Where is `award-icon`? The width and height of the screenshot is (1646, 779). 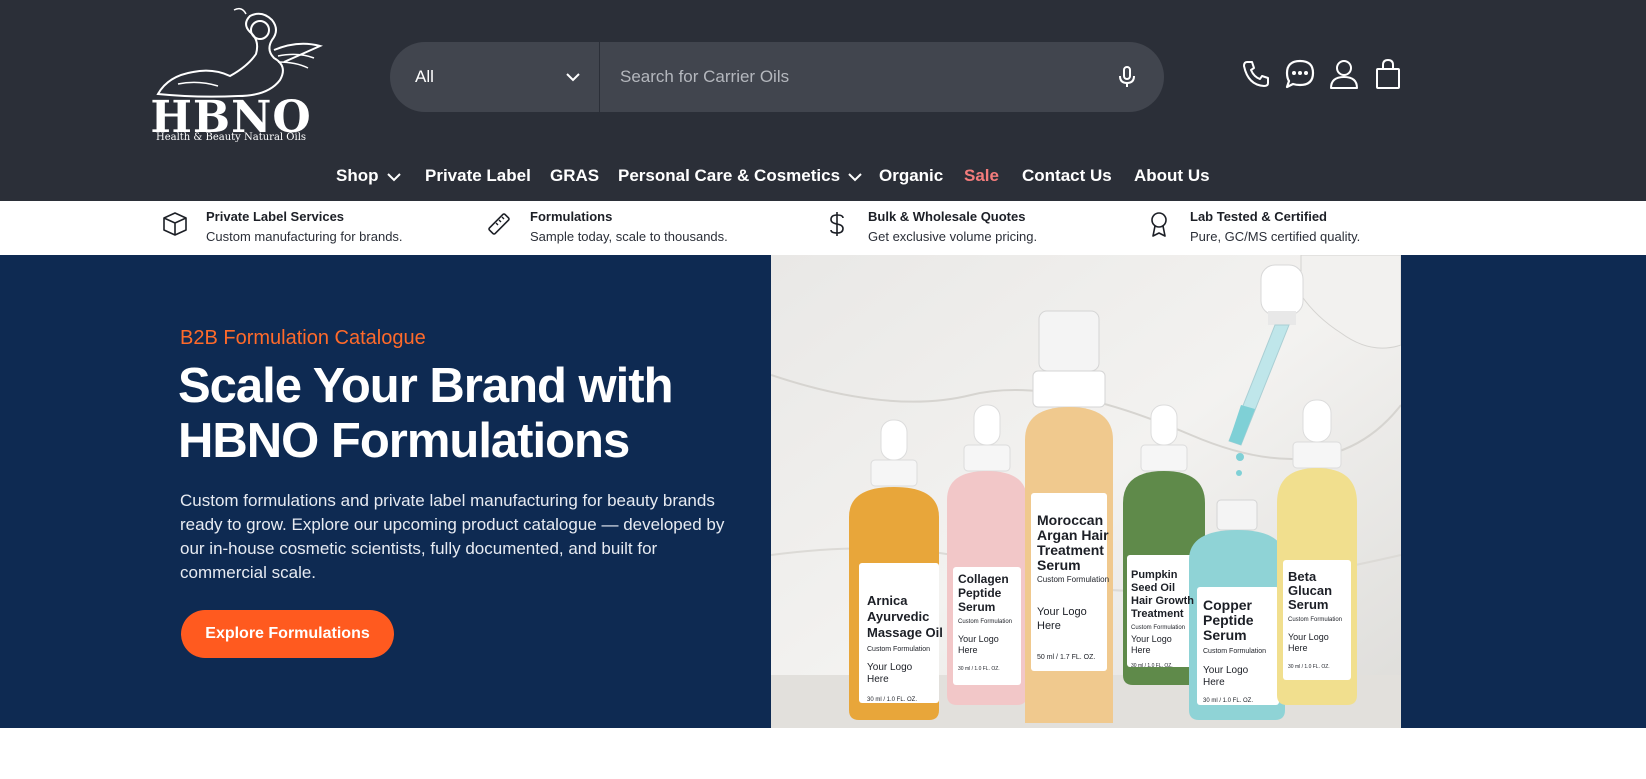 award-icon is located at coordinates (1159, 224).